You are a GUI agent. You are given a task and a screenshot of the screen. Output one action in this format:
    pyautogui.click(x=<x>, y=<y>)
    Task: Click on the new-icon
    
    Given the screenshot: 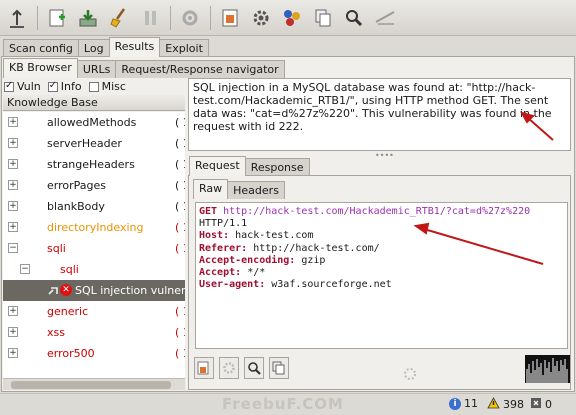 What is the action you would take?
    pyautogui.click(x=17, y=18)
    